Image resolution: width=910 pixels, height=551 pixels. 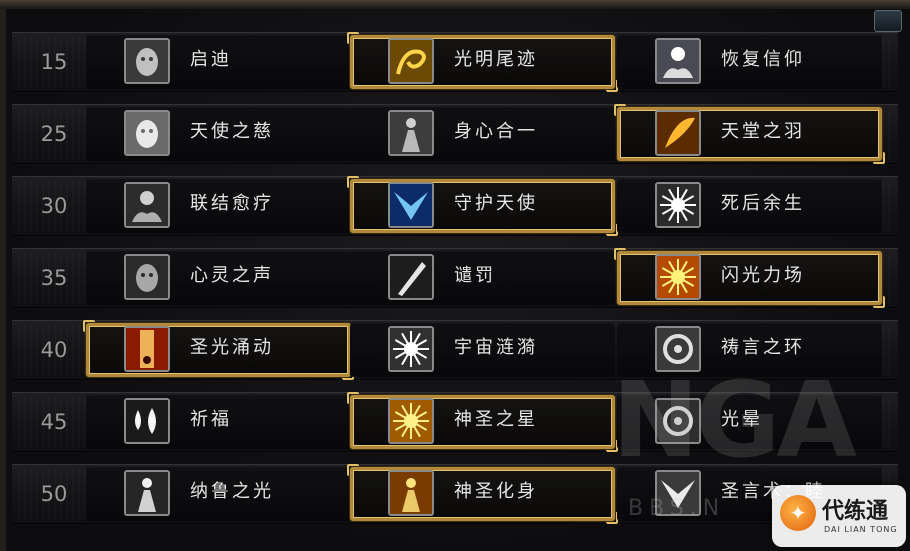 I want to click on blessing-drops-icon, so click(x=147, y=421).